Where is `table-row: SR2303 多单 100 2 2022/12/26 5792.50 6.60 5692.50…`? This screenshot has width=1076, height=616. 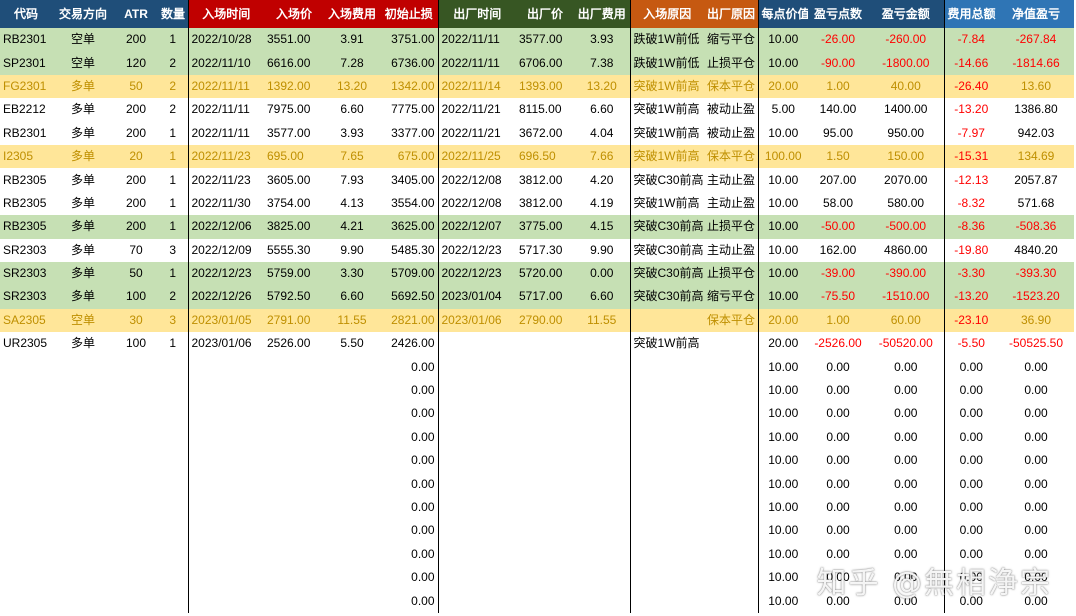 table-row: SR2303 多单 100 2 2022/12/26 5792.50 6.60 5692.50… is located at coordinates (537, 297).